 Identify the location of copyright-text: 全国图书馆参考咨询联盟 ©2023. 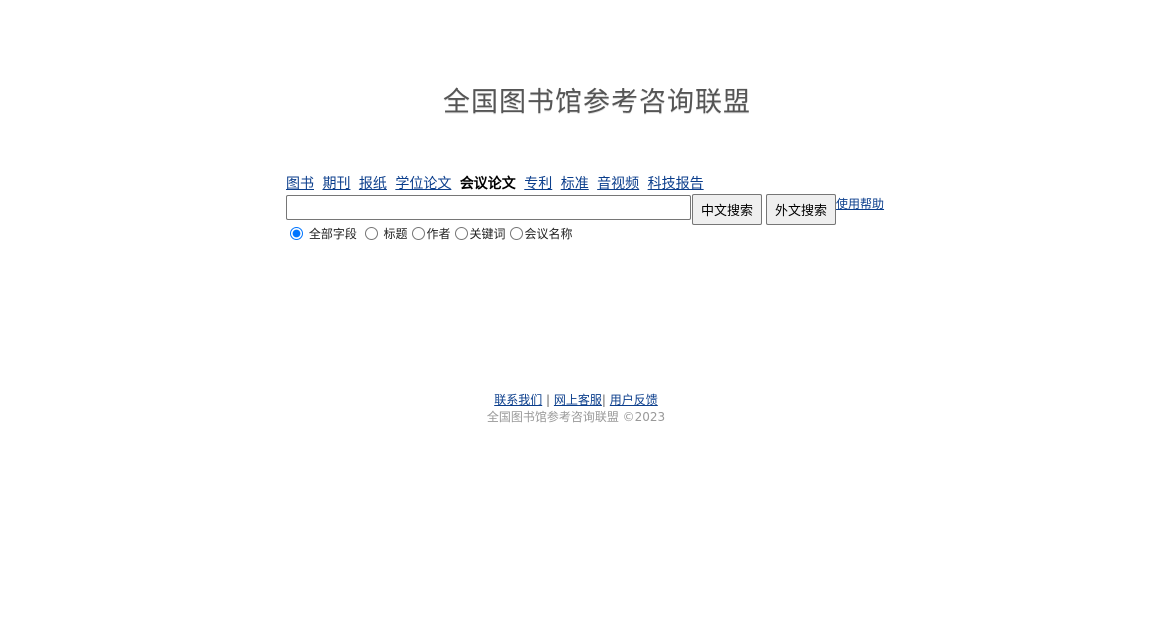
(576, 417).